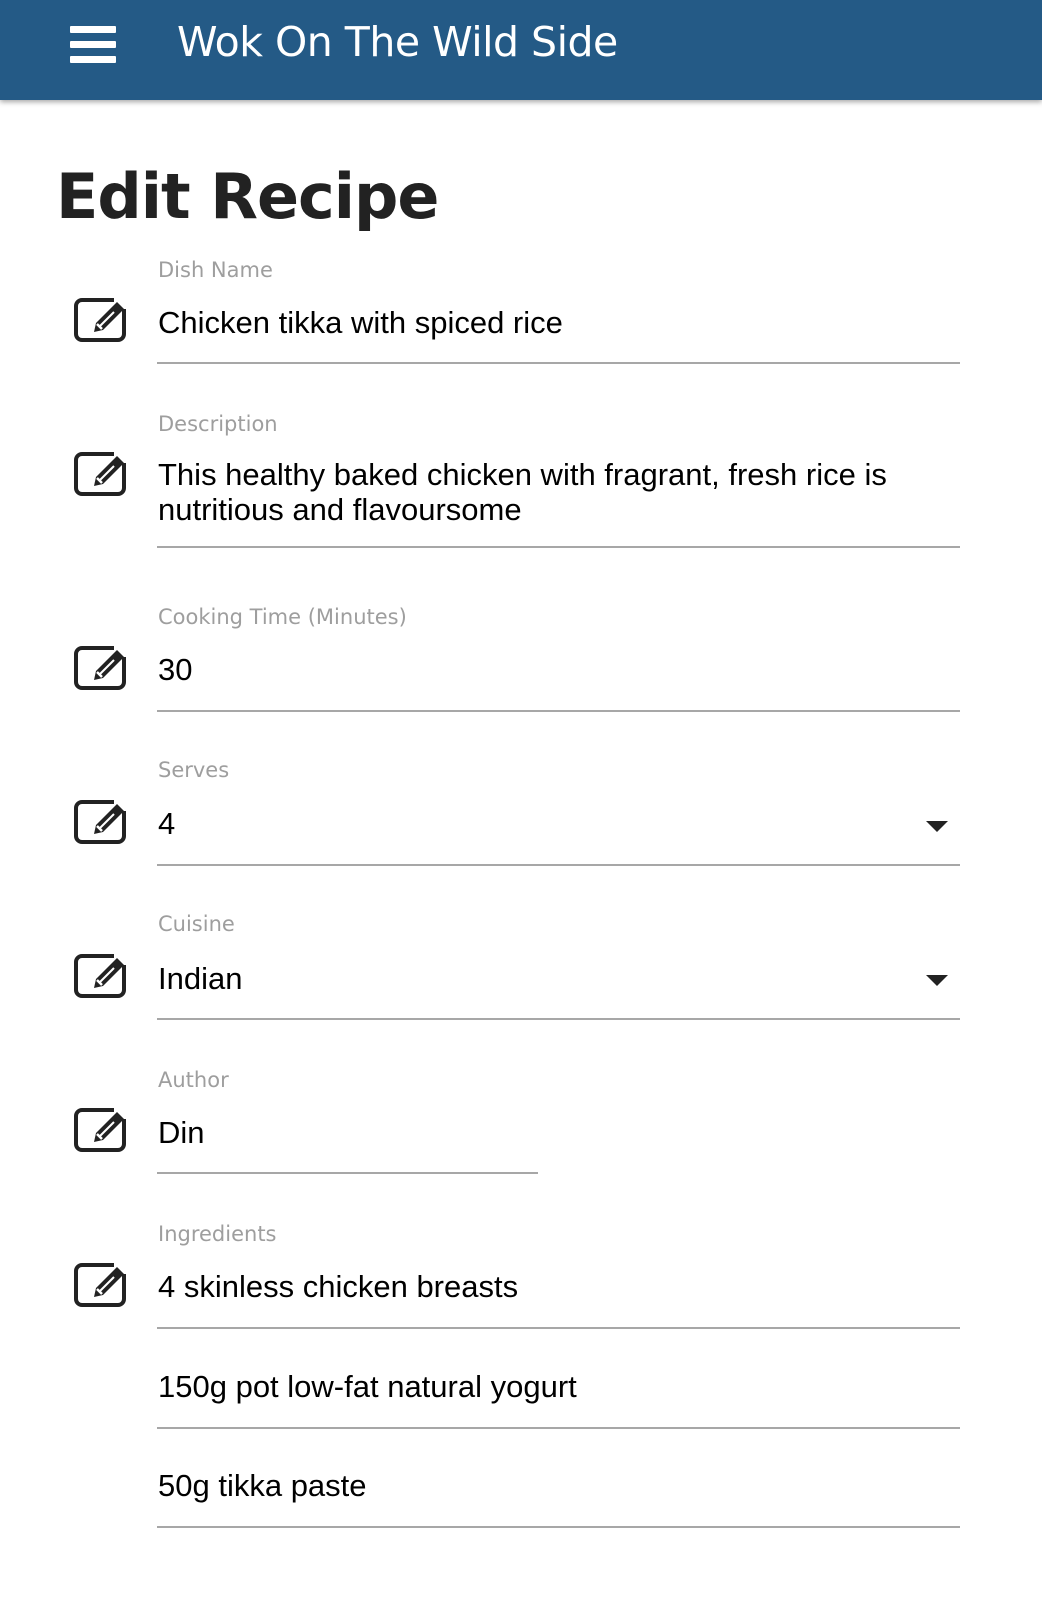 The image size is (1042, 1606). Describe the element at coordinates (558, 322) in the screenshot. I see `dish-name-input: Chicken tikka with spiced rice` at that location.